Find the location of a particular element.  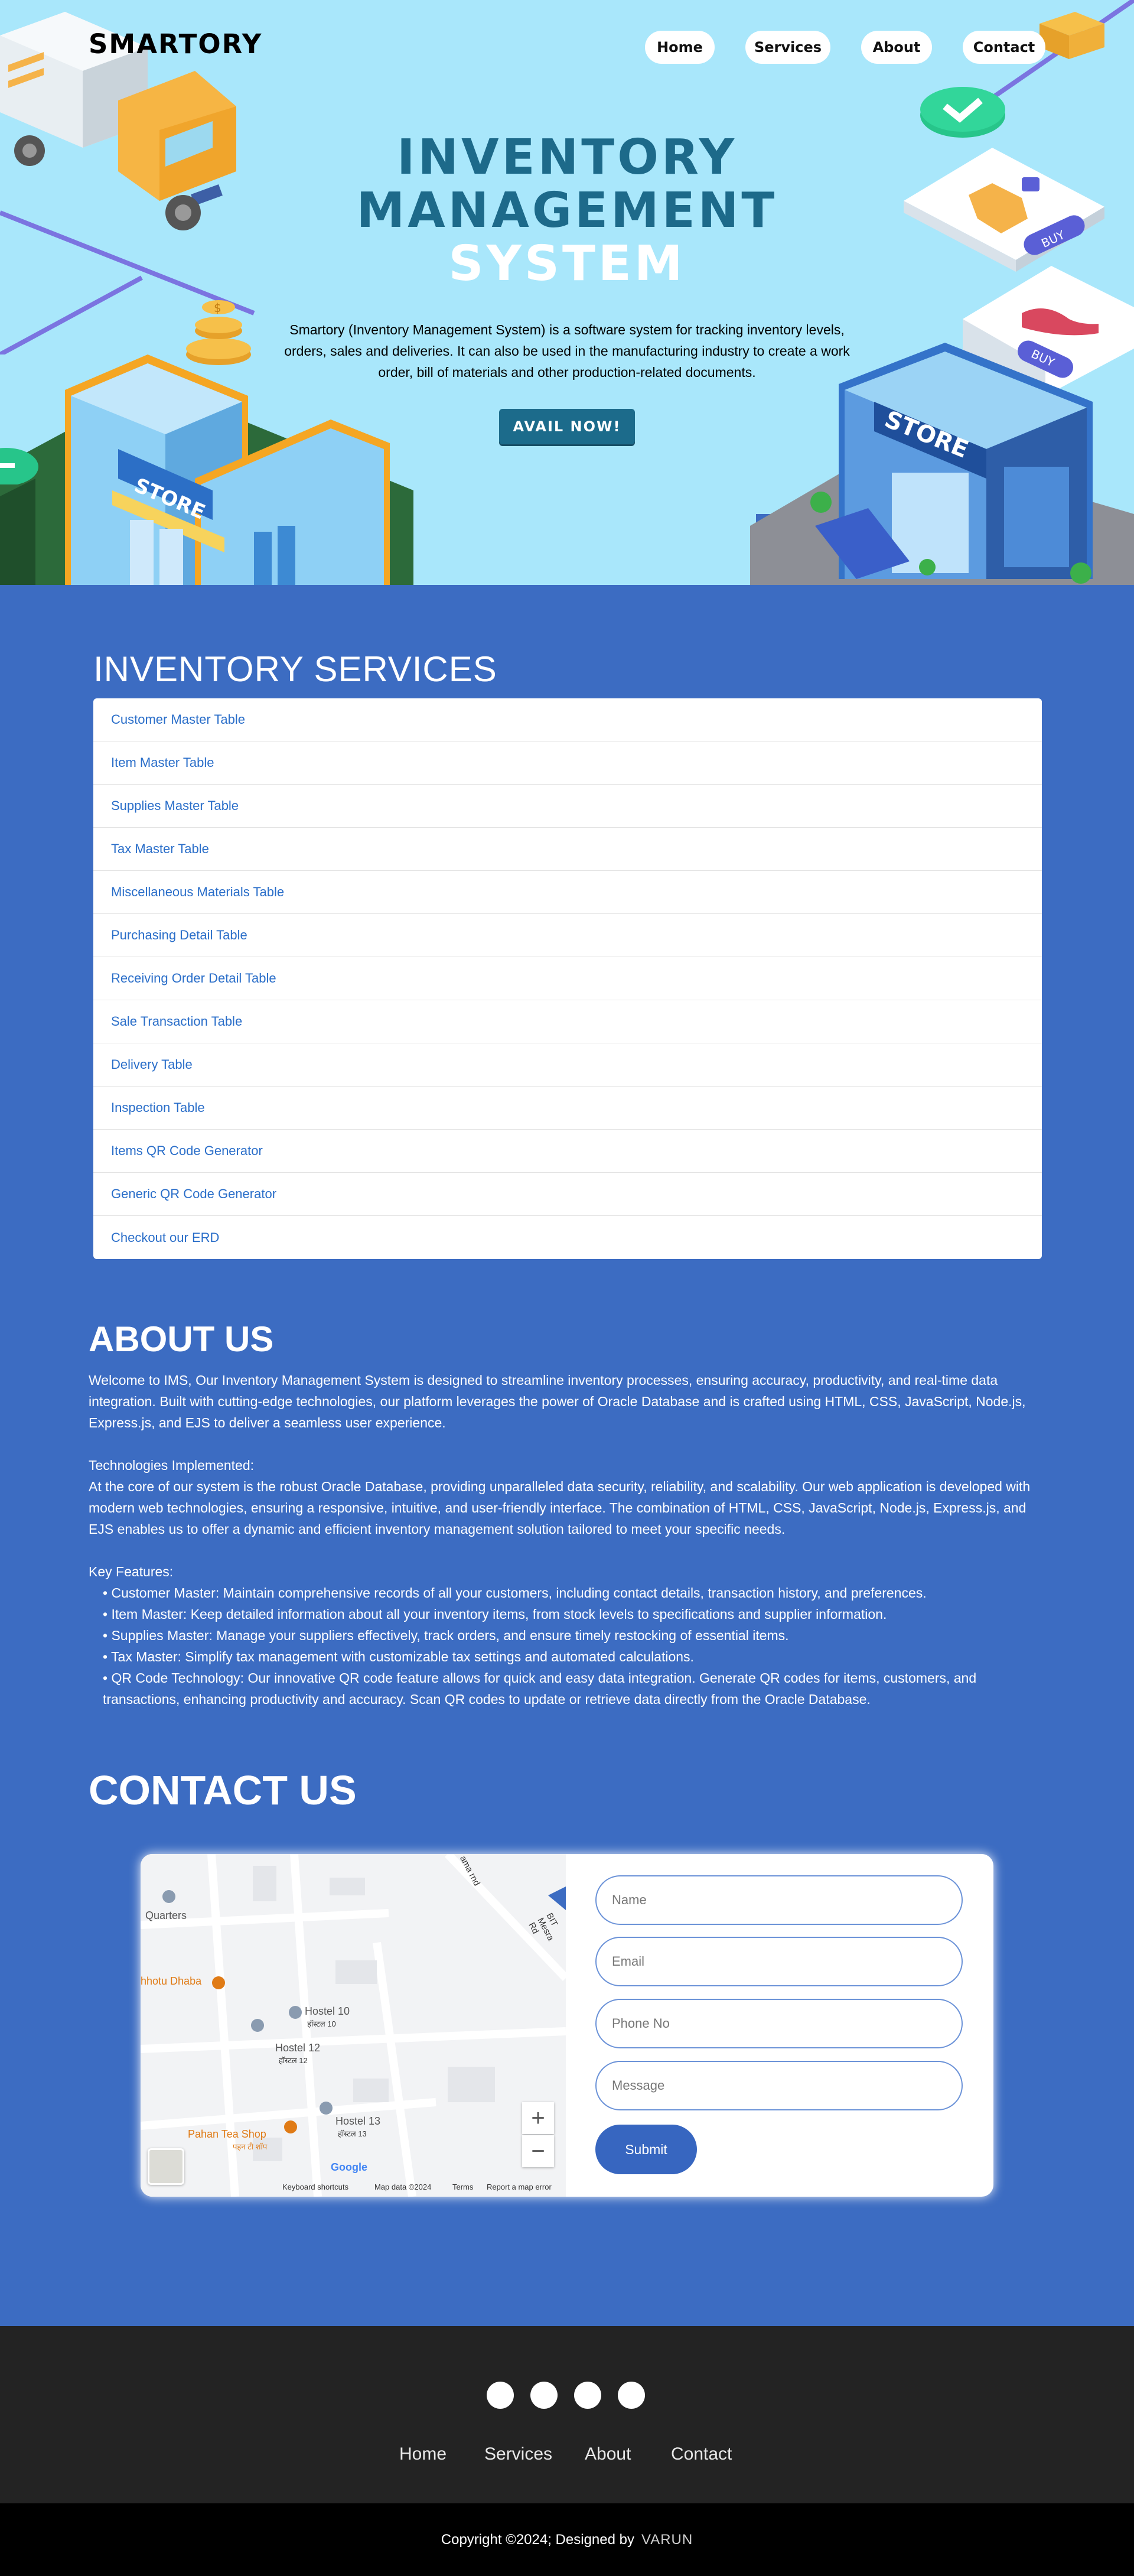

map-label-hostel10: Hostel 10 is located at coordinates (327, 2011).